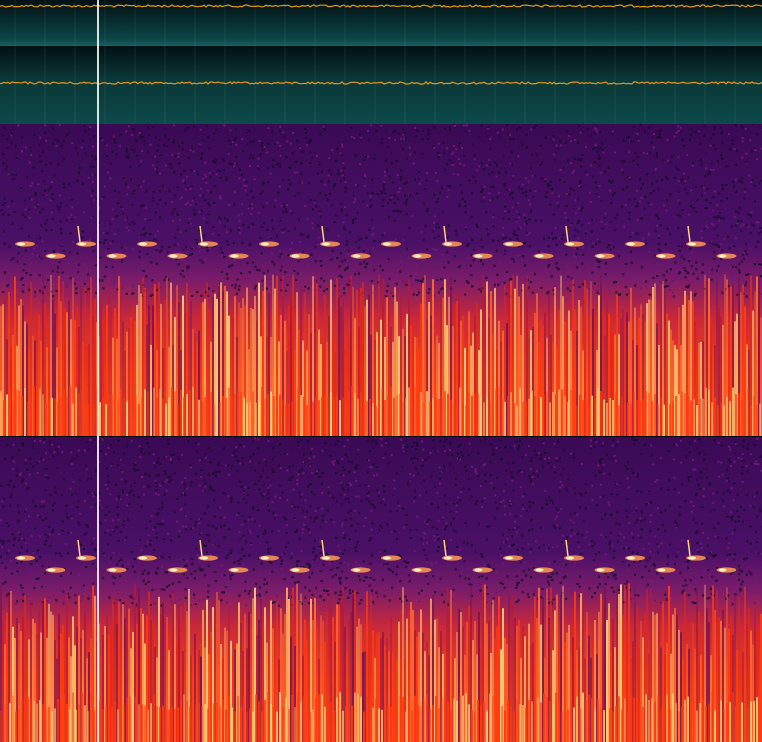 Image resolution: width=762 pixels, height=742 pixels. I want to click on waveform-left-channel, so click(381, 23).